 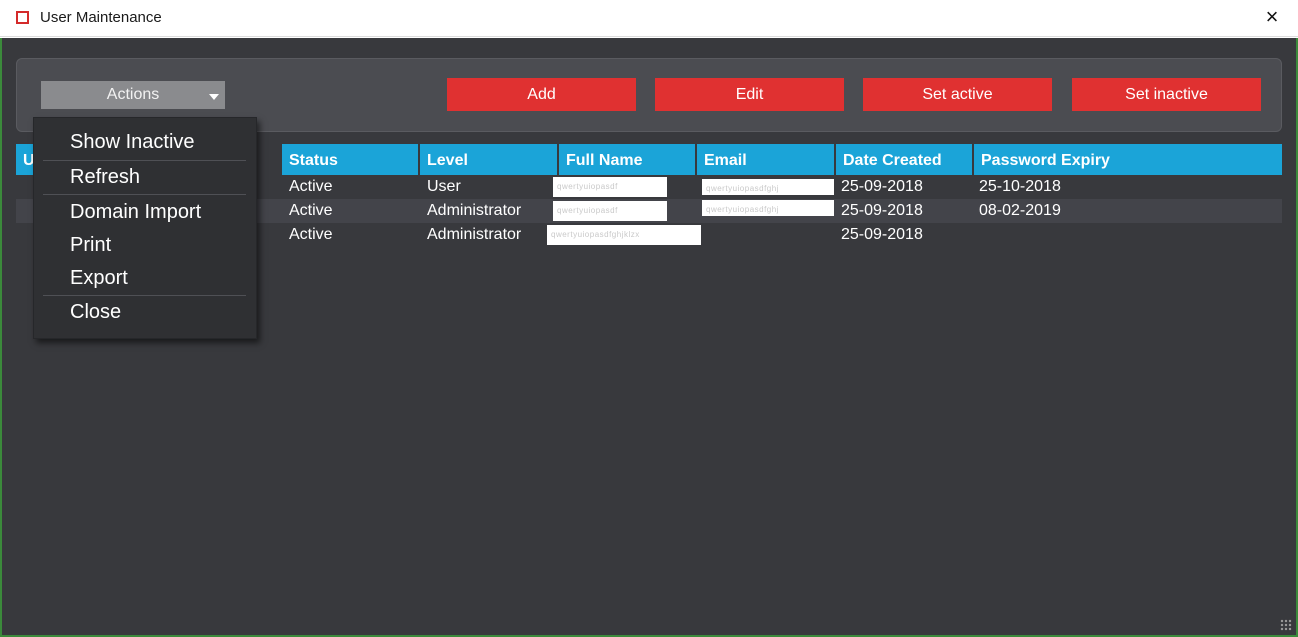 I want to click on actions-label: Actions, so click(x=133, y=94).